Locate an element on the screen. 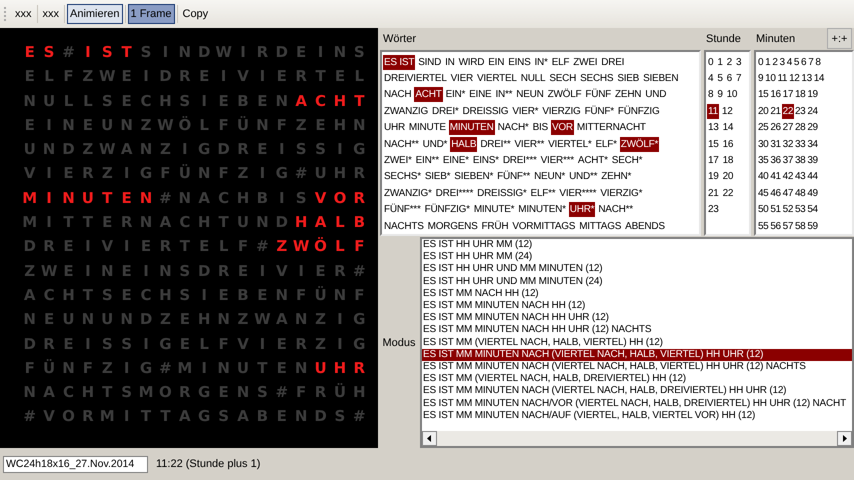  minute-number: 45 is located at coordinates (763, 193).